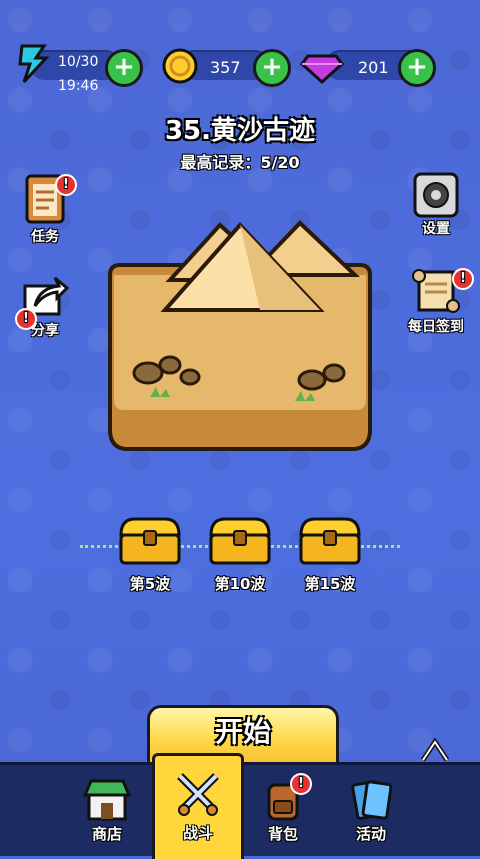  What do you see at coordinates (106, 834) in the screenshot?
I see `nav-shop-label: 商店` at bounding box center [106, 834].